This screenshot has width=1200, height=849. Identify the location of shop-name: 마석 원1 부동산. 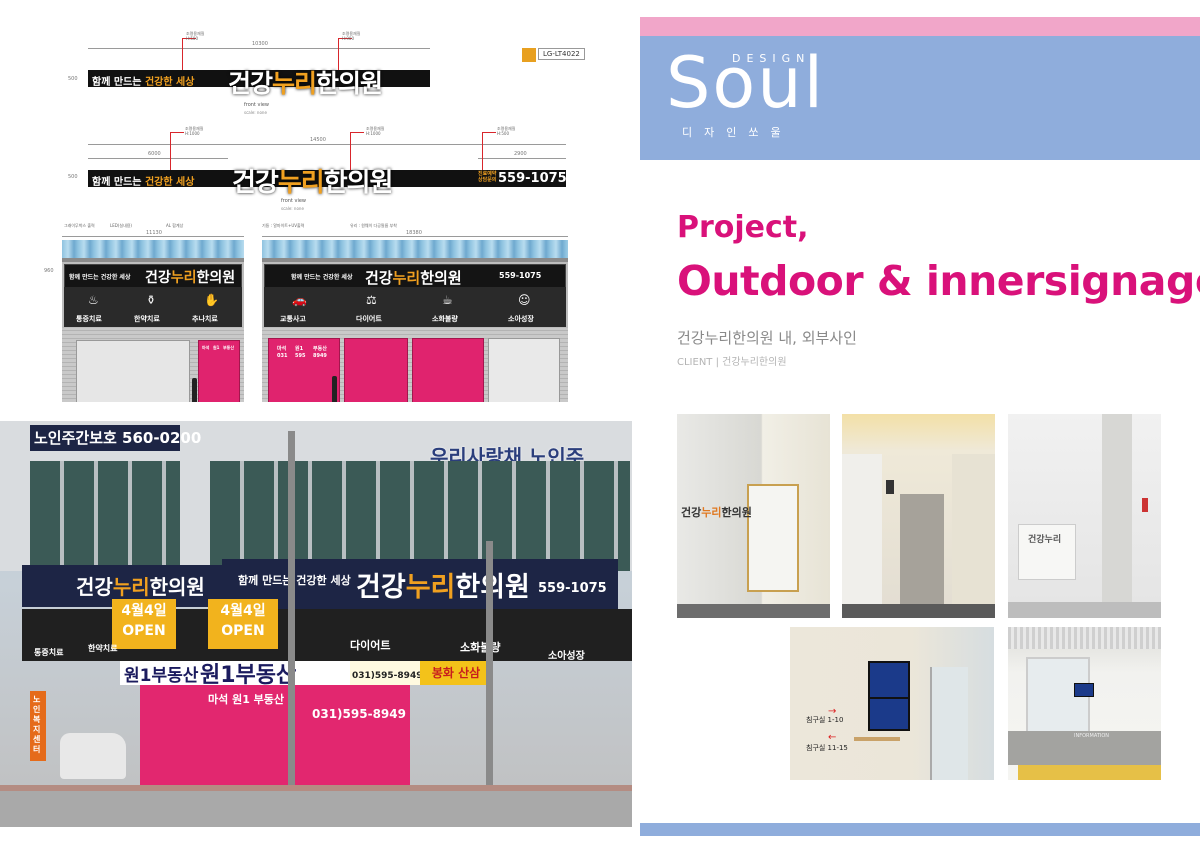
(246, 699).